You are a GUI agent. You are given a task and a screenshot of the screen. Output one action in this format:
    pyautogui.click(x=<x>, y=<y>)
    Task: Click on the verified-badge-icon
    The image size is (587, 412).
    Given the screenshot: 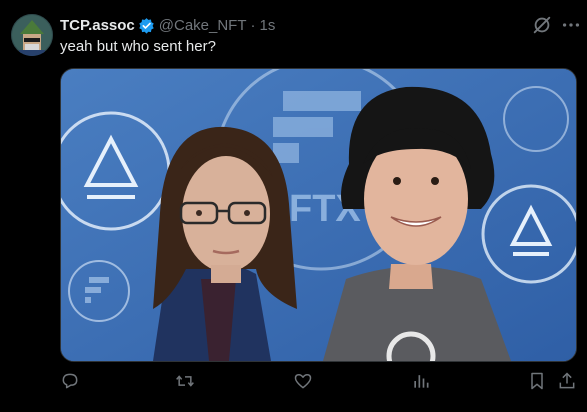 What is the action you would take?
    pyautogui.click(x=146, y=25)
    